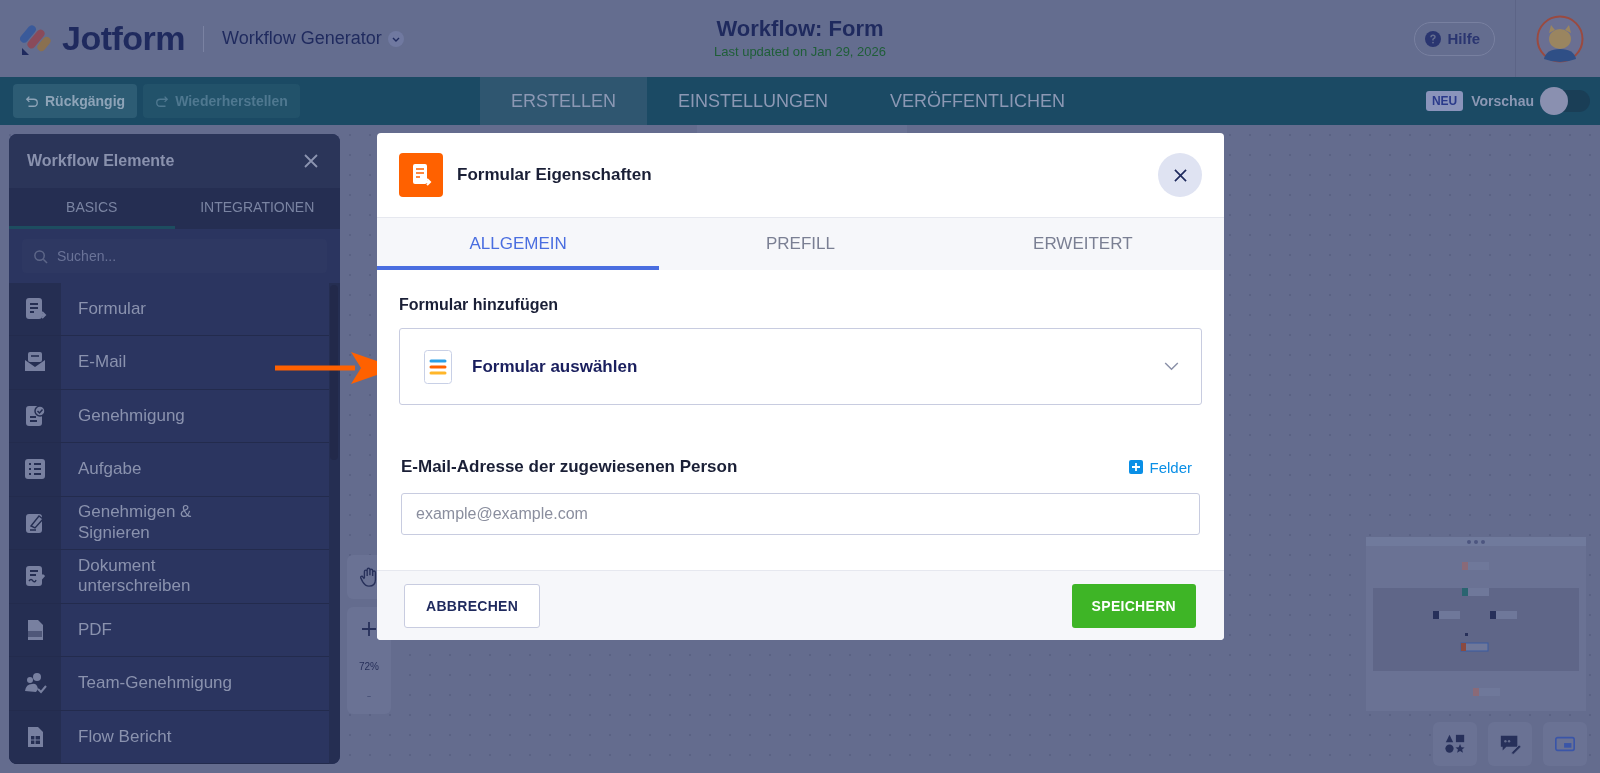 The image size is (1600, 773). What do you see at coordinates (1566, 101) in the screenshot?
I see `preview-toggle` at bounding box center [1566, 101].